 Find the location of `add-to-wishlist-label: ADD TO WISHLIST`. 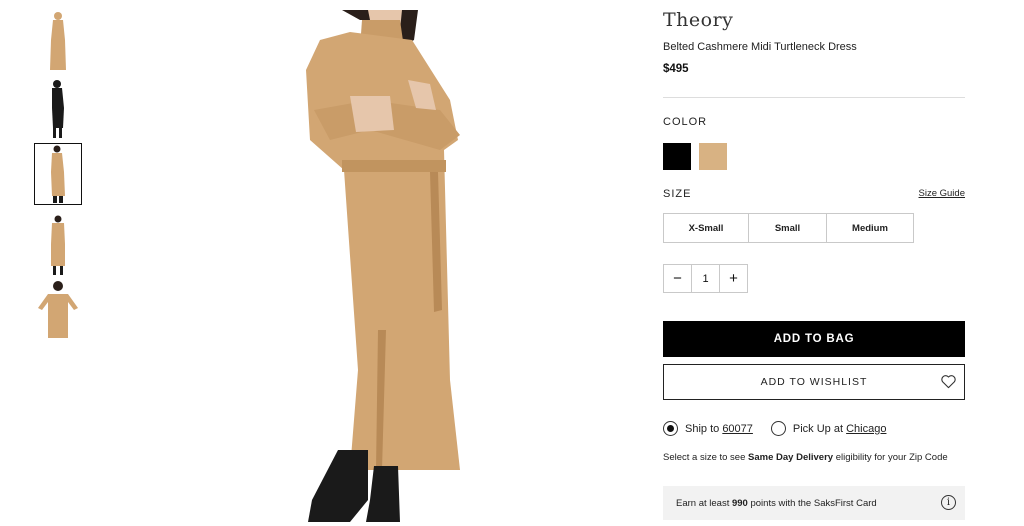

add-to-wishlist-label: ADD TO WISHLIST is located at coordinates (814, 382).